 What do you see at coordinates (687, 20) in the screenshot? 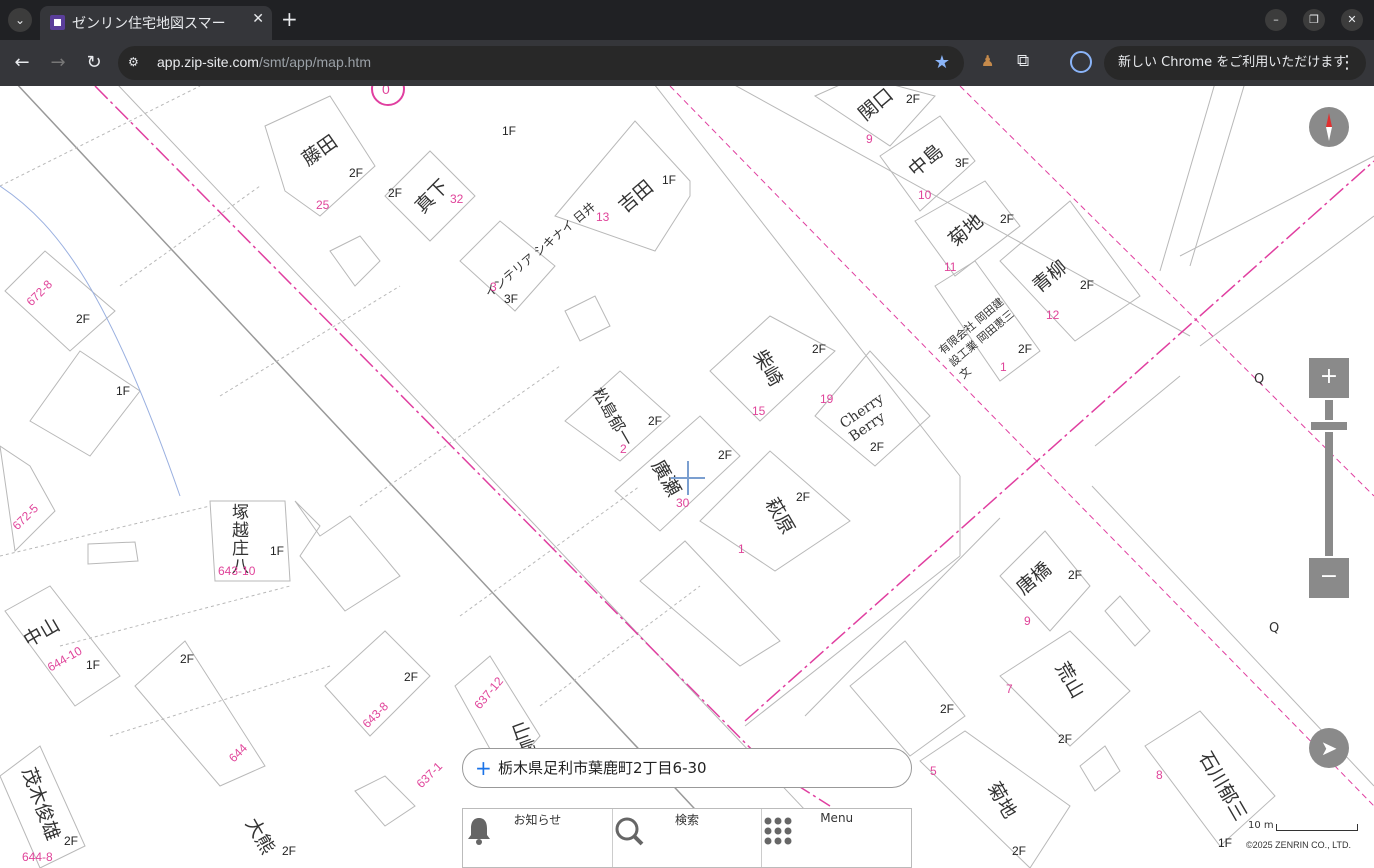
I see `tab-bar: ⌄ ゼンリン住宅地図スマー ✕ + – ❐ ✕` at bounding box center [687, 20].